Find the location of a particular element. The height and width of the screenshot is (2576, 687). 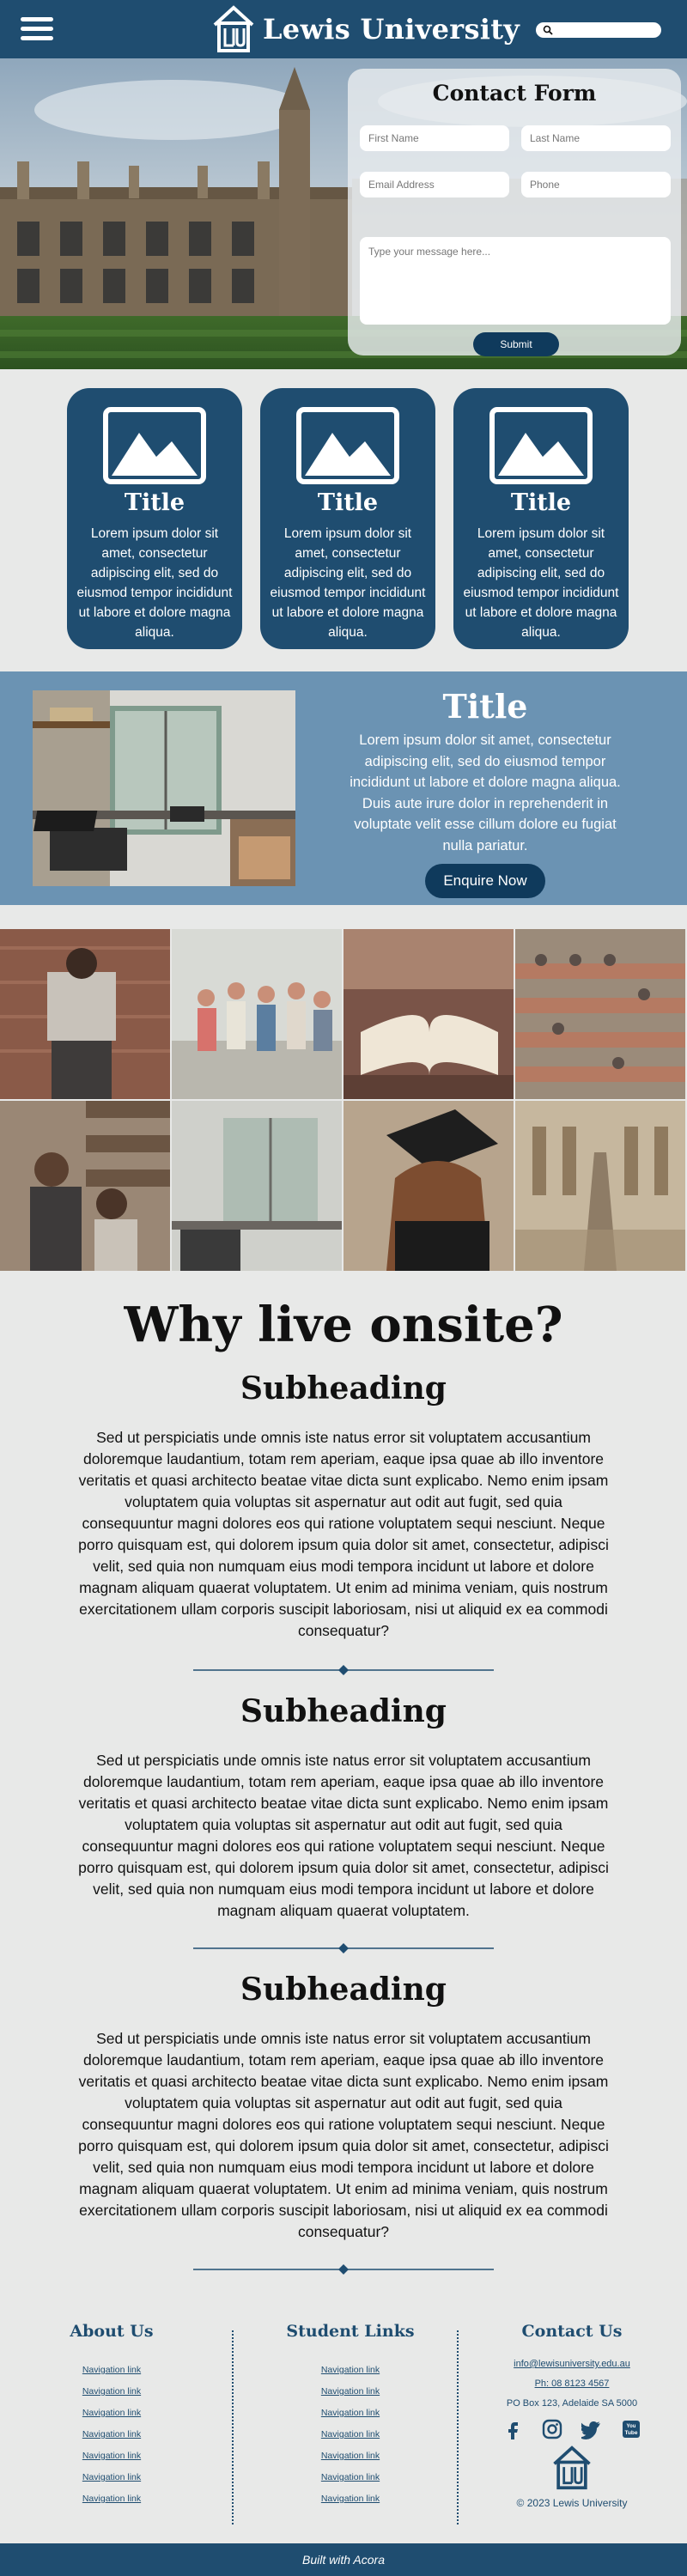

university-logo-icon is located at coordinates (233, 28).